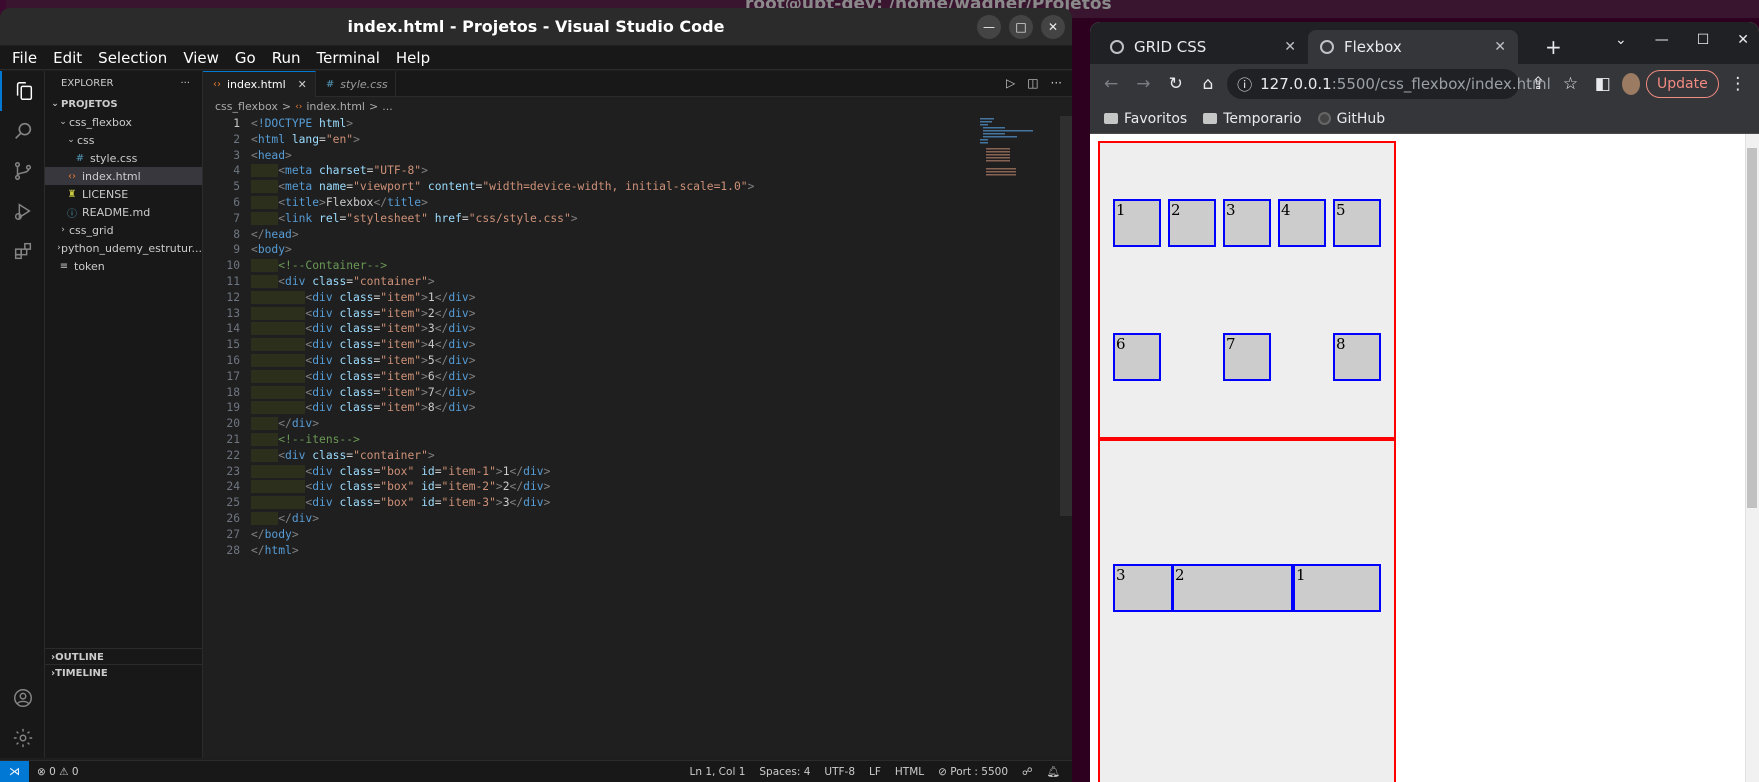  I want to click on side-panel-icon: ◧, so click(1603, 84).